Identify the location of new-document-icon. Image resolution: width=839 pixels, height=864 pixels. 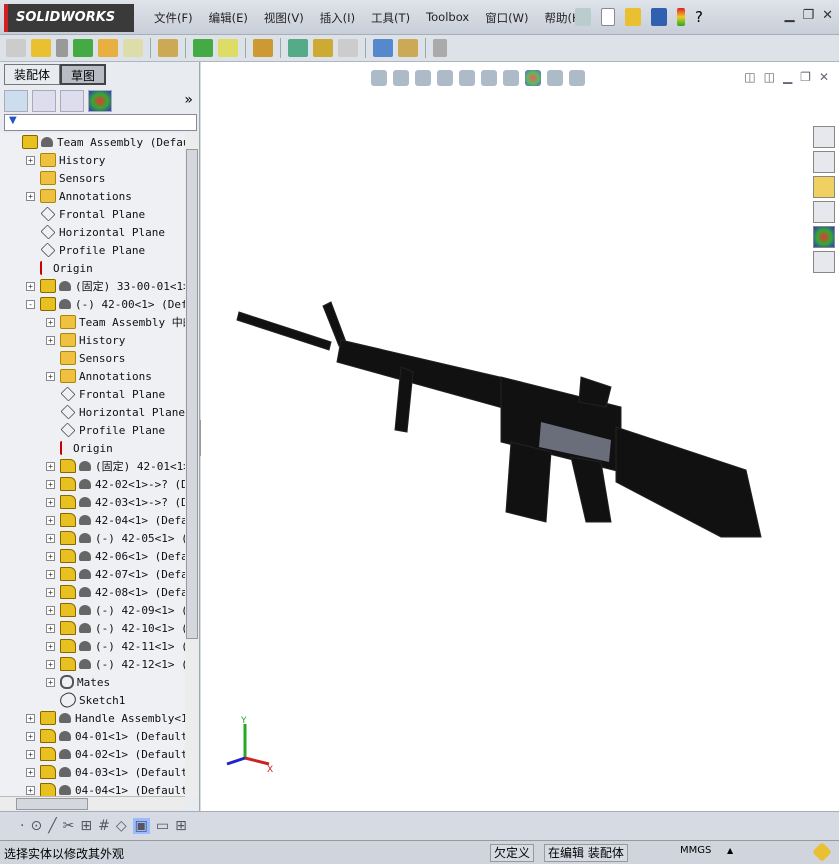
(608, 17).